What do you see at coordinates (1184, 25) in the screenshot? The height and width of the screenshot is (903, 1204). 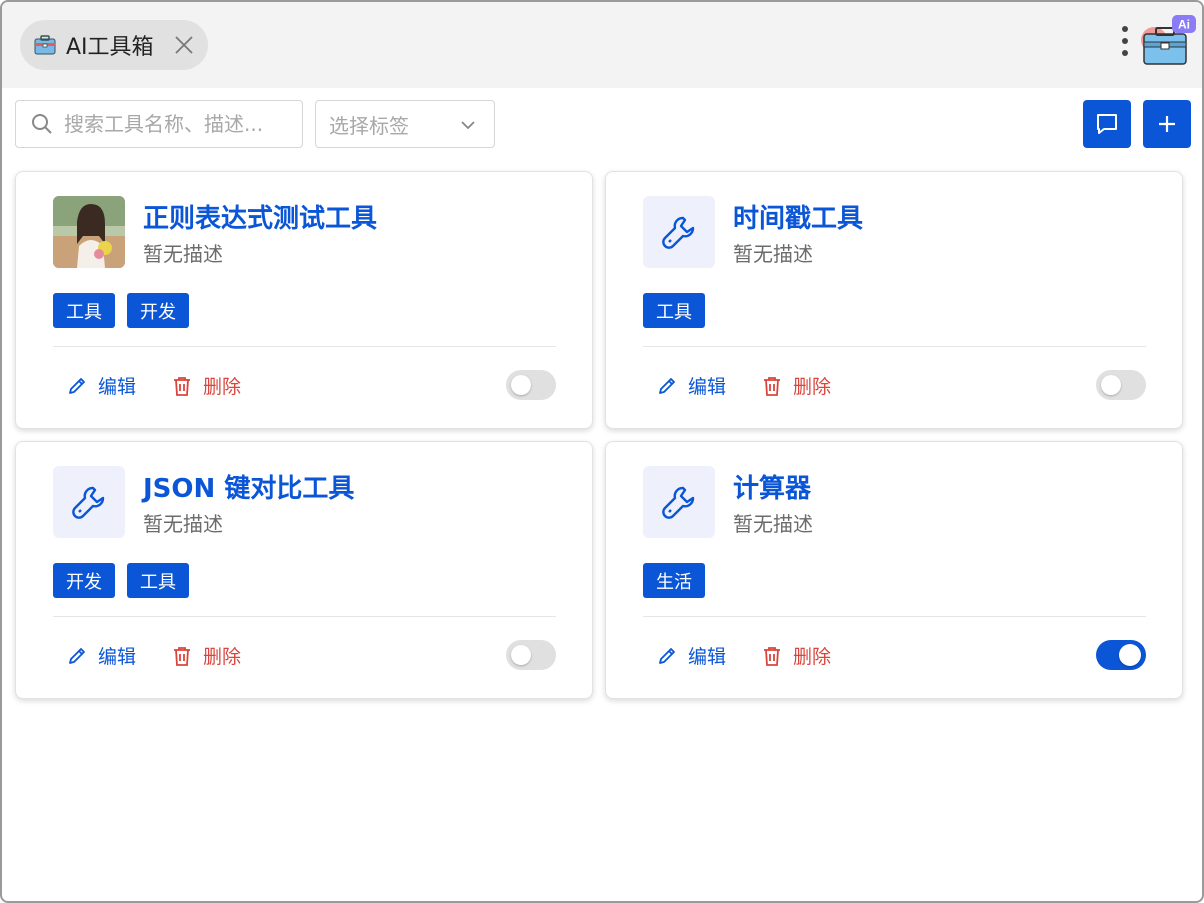 I see `logo-badge-text: Ai` at bounding box center [1184, 25].